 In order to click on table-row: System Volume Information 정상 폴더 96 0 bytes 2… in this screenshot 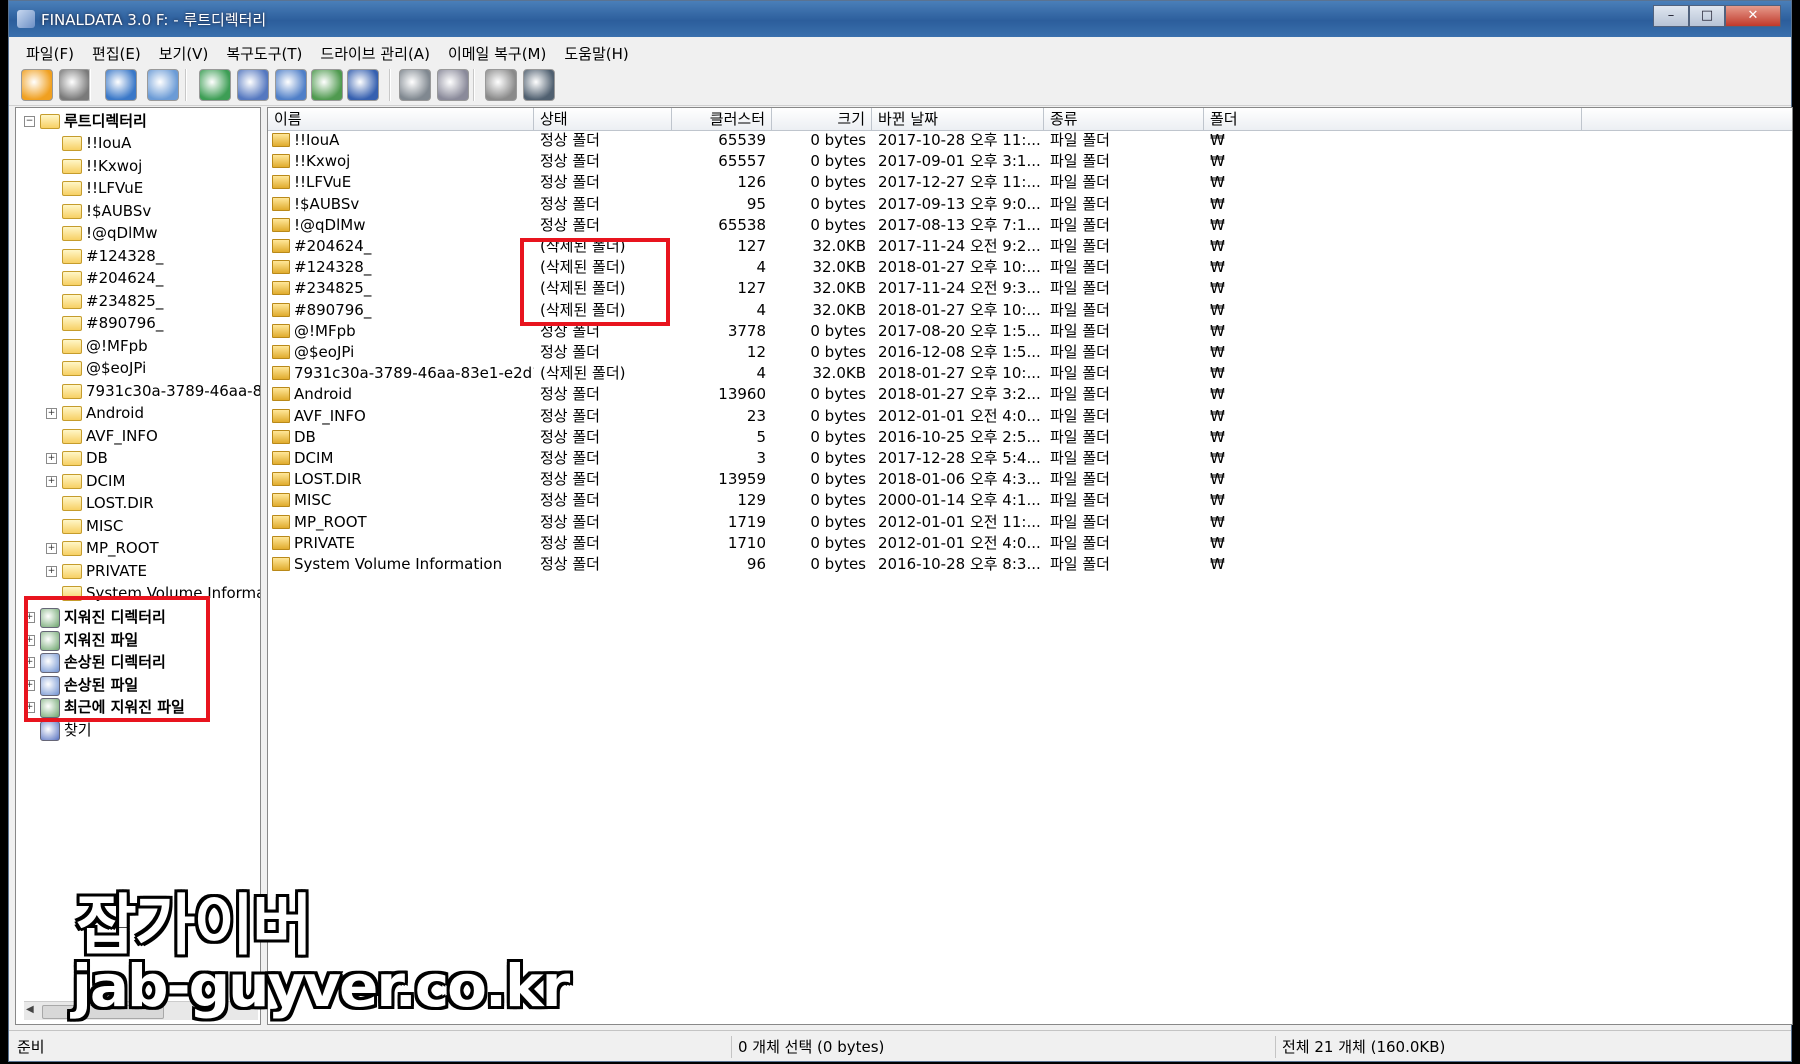, I will do `click(1030, 564)`.